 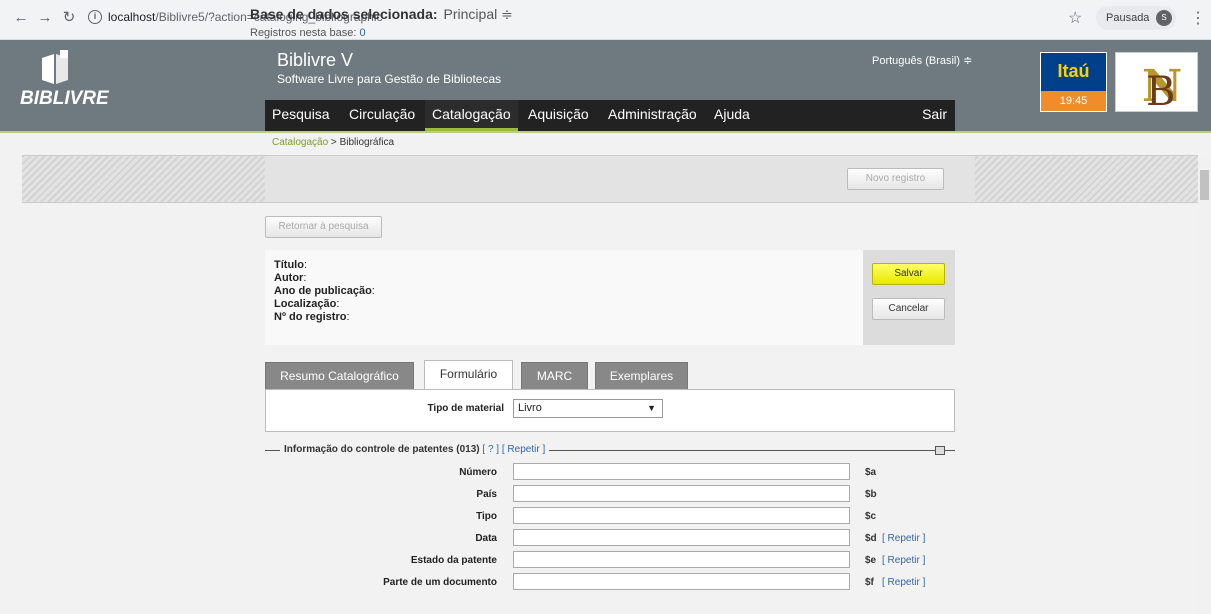 What do you see at coordinates (1128, 18) in the screenshot?
I see `profile-label: Pausada` at bounding box center [1128, 18].